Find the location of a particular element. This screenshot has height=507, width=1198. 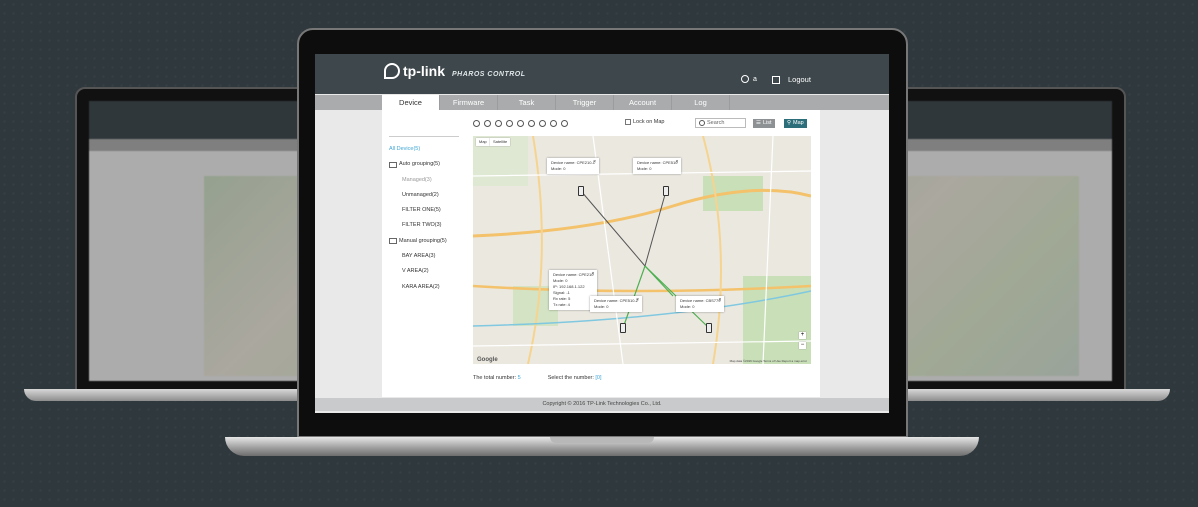

tab-device: Device is located at coordinates (411, 102).